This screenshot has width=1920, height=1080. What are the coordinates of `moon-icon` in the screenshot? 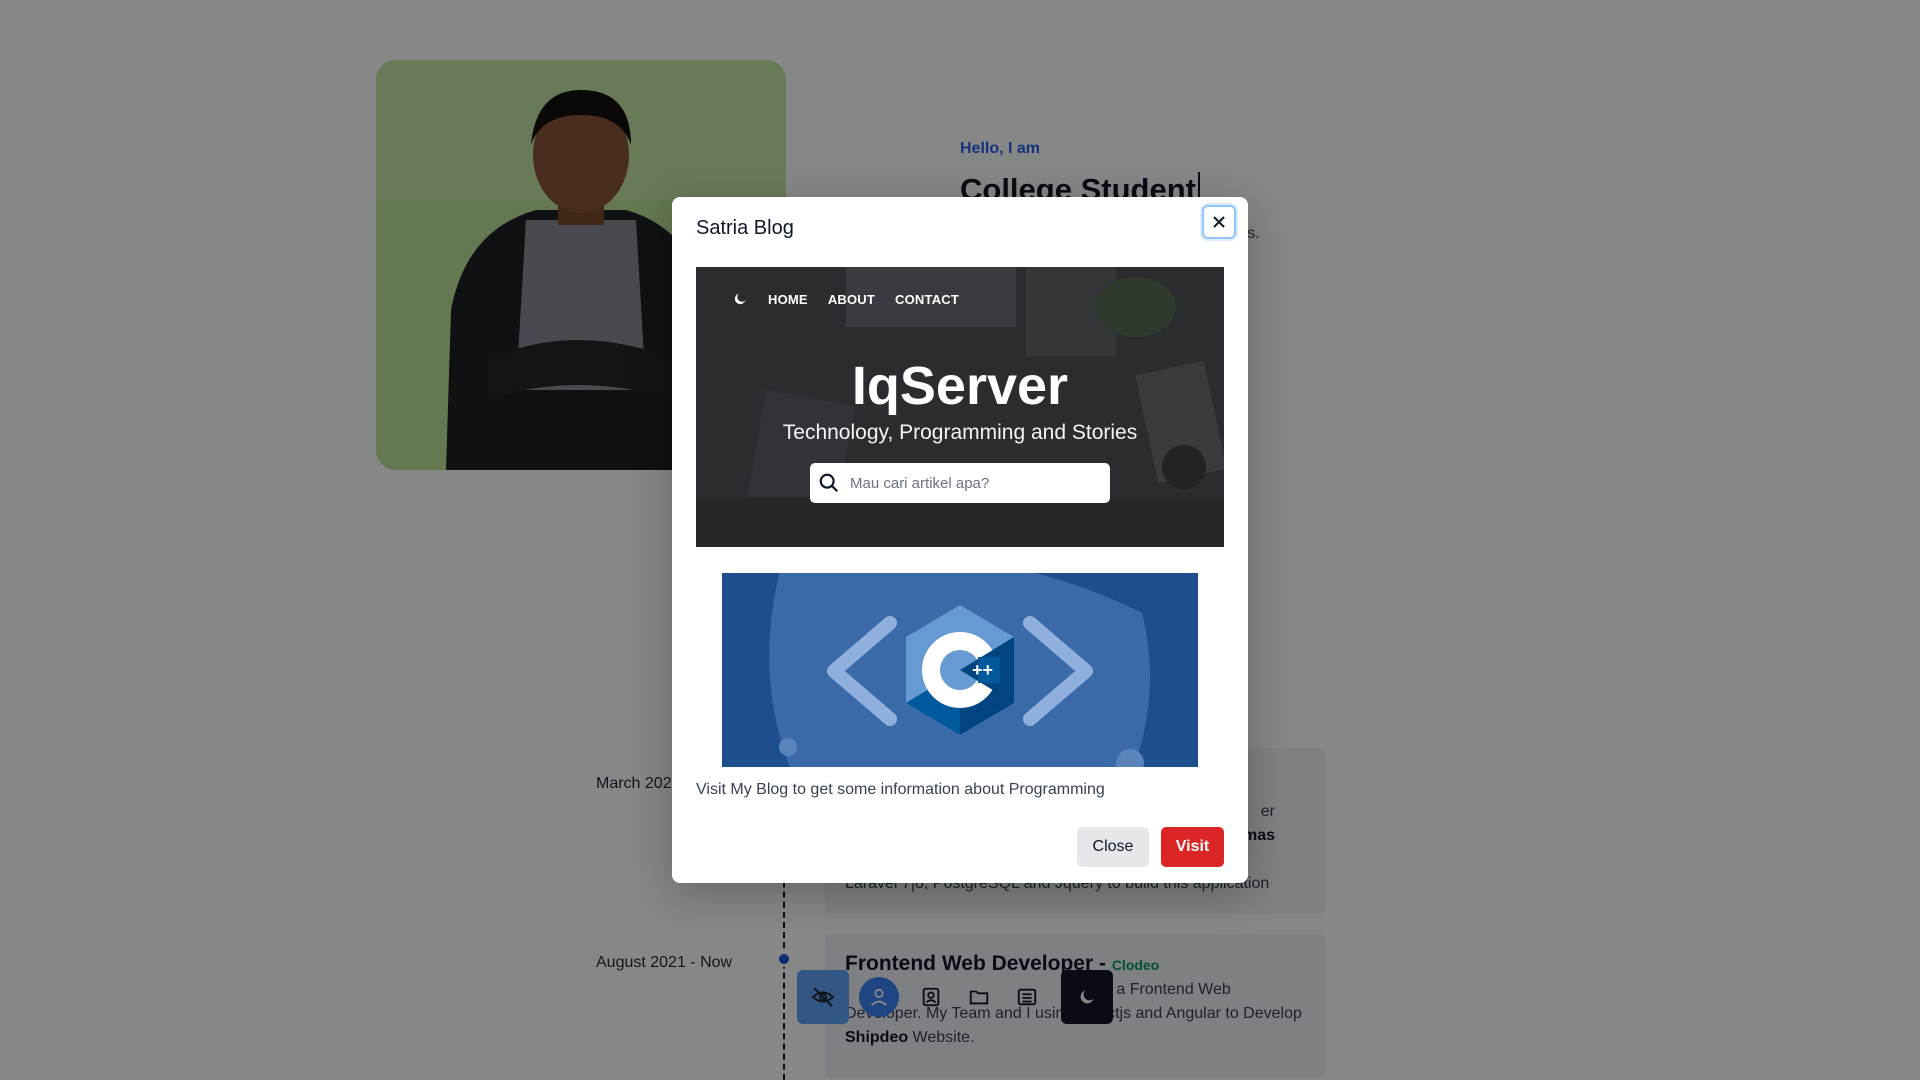 It's located at (740, 299).